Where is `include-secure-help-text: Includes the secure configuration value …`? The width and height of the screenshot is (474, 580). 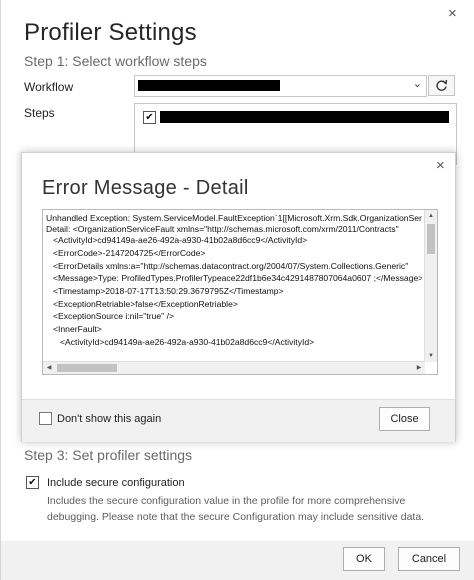
include-secure-help-text: Includes the secure configuration value … is located at coordinates (236, 509).